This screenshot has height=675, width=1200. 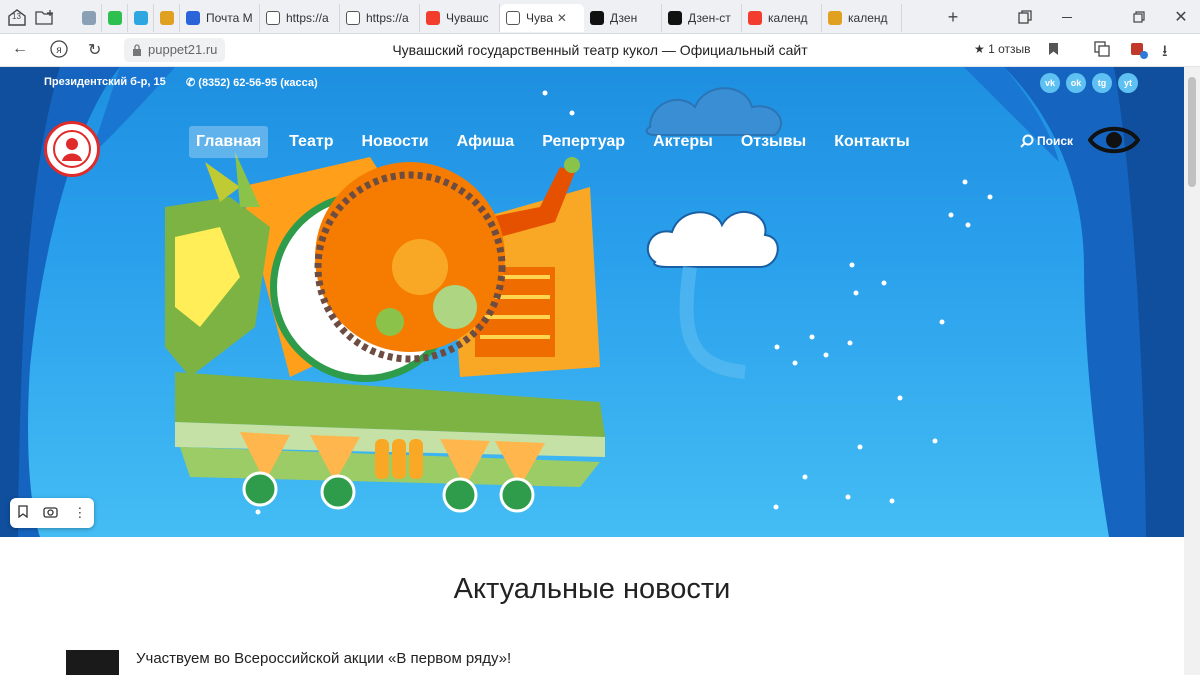 I want to click on close-window-button: ✕, so click(x=1181, y=17).